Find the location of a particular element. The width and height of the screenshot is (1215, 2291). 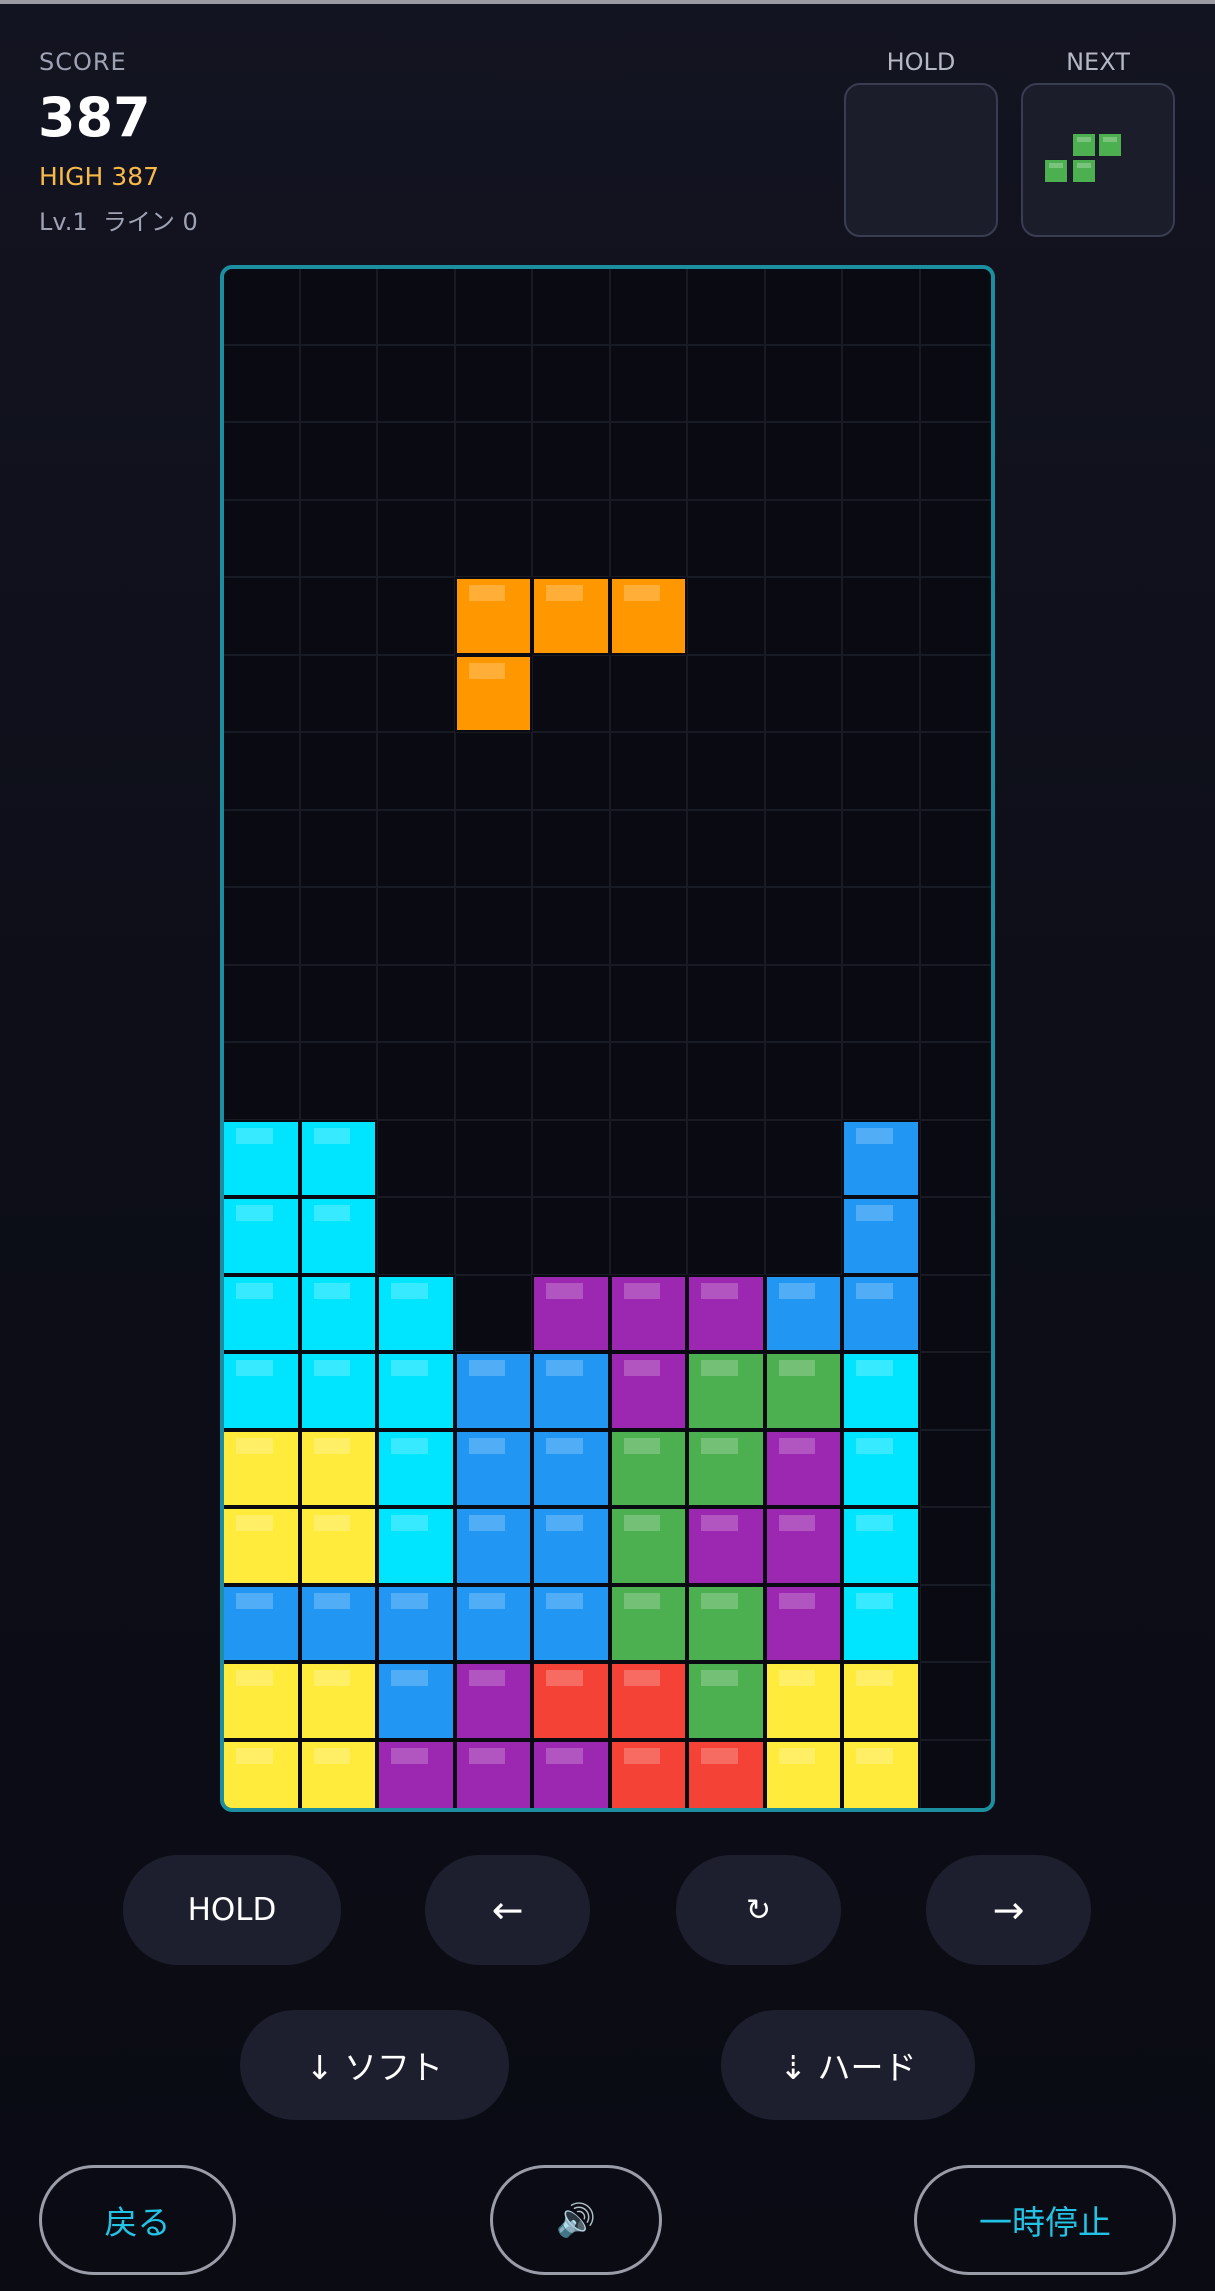

soft-drop-button: ↓ ソフト is located at coordinates (374, 2065).